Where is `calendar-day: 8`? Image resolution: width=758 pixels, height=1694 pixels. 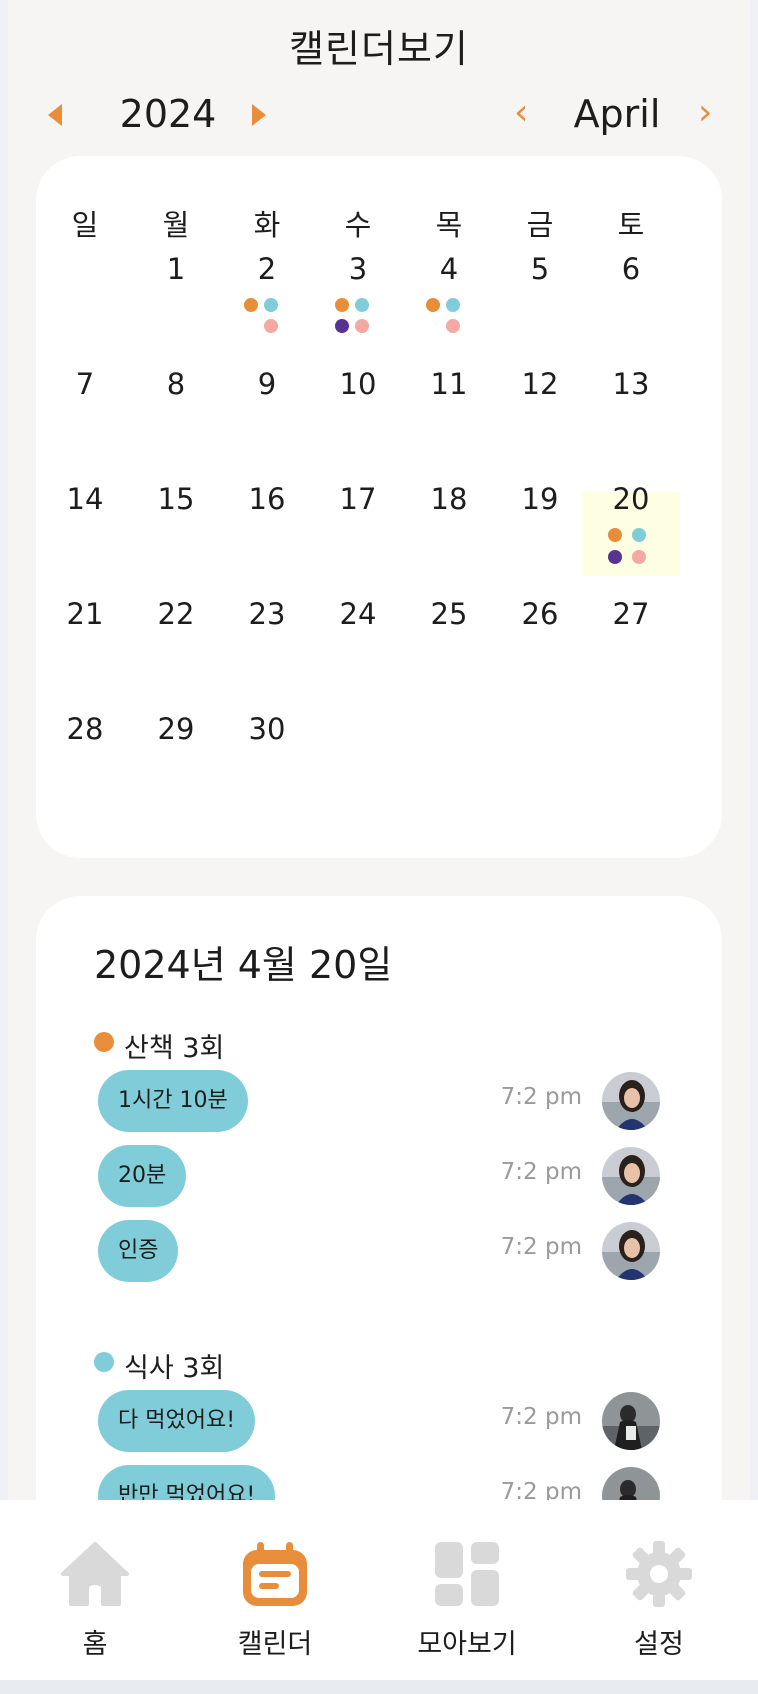
calendar-day: 8 is located at coordinates (176, 395).